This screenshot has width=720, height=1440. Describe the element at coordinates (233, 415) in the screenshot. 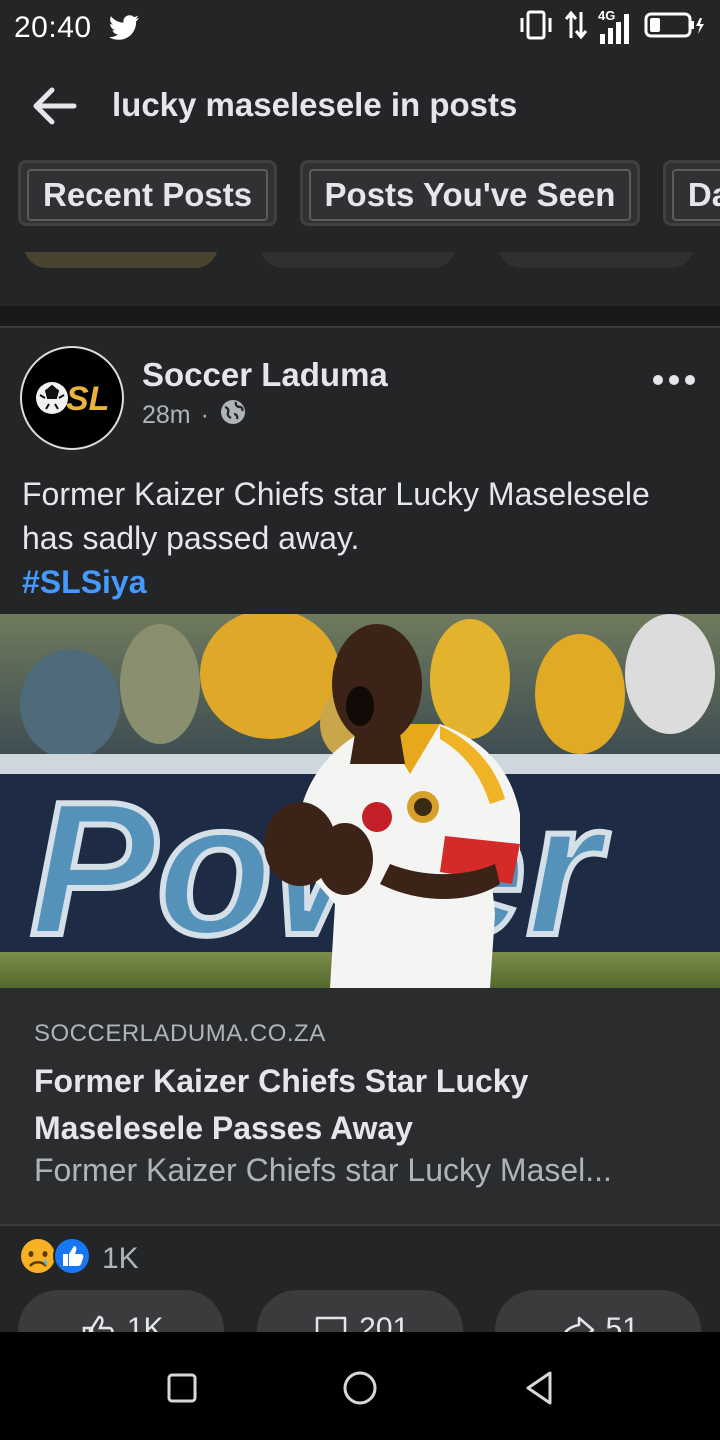

I see `globe-icon` at that location.